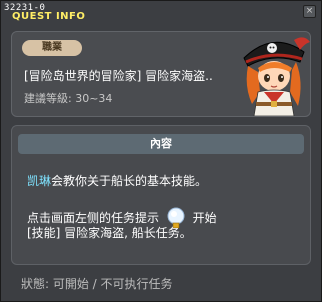  What do you see at coordinates (309, 11) in the screenshot?
I see `close-icon: ×` at bounding box center [309, 11].